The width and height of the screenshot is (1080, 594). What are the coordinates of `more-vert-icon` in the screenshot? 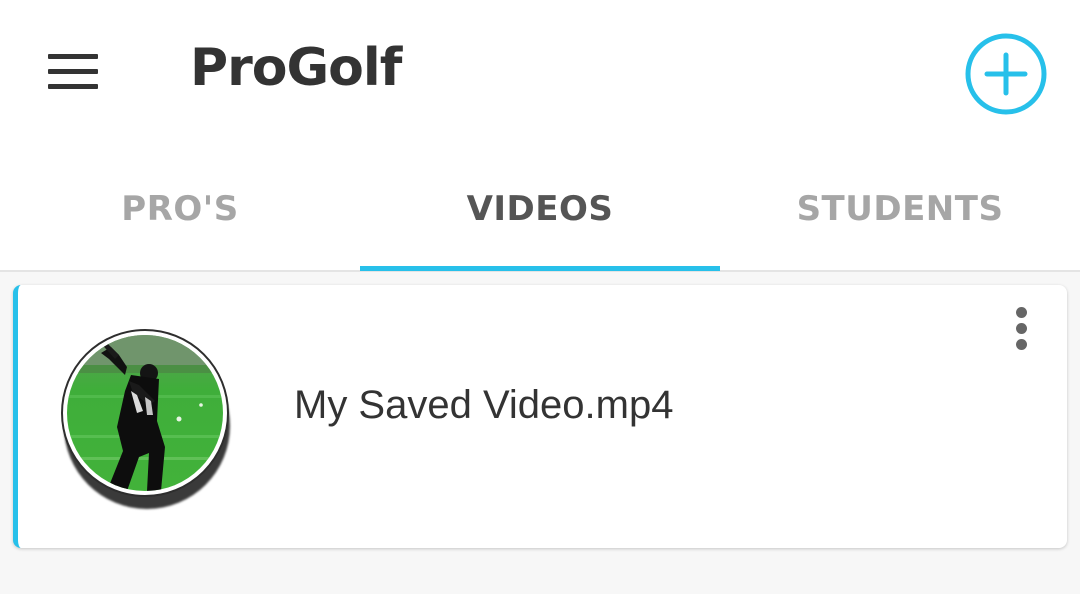 It's located at (1021, 329).